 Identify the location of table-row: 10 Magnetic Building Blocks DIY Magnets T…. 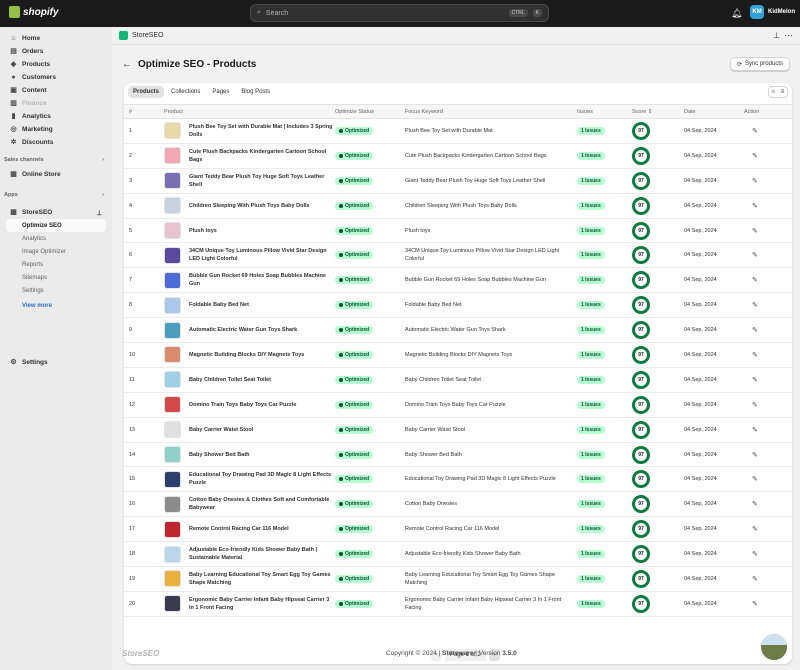
(458, 355).